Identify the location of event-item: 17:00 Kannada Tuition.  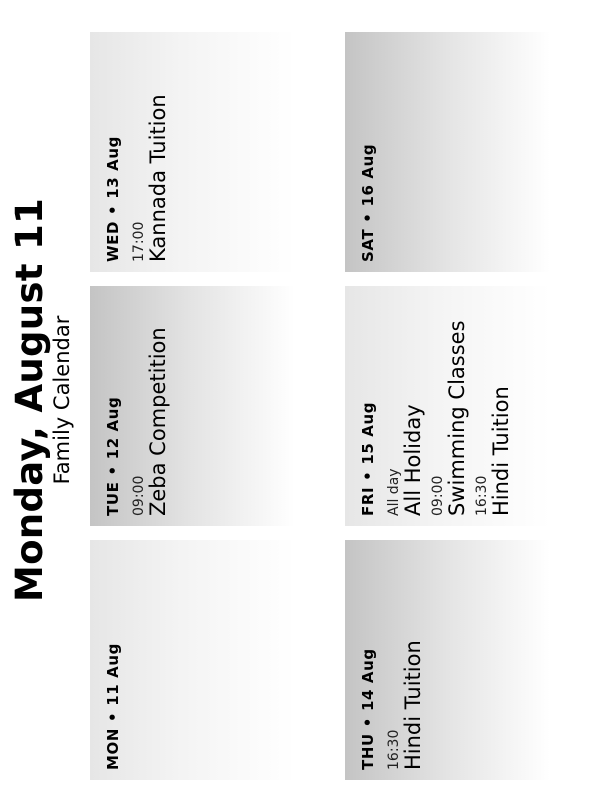
(150, 152).